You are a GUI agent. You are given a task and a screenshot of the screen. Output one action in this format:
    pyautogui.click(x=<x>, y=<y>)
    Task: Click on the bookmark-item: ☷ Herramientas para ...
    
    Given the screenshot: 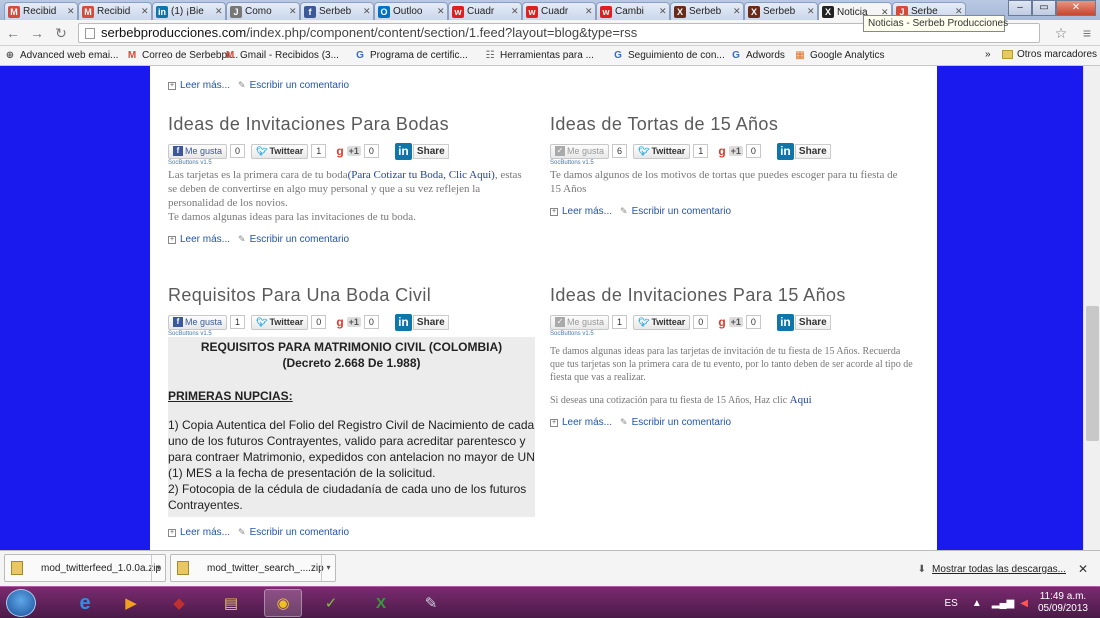 What is the action you would take?
    pyautogui.click(x=539, y=55)
    